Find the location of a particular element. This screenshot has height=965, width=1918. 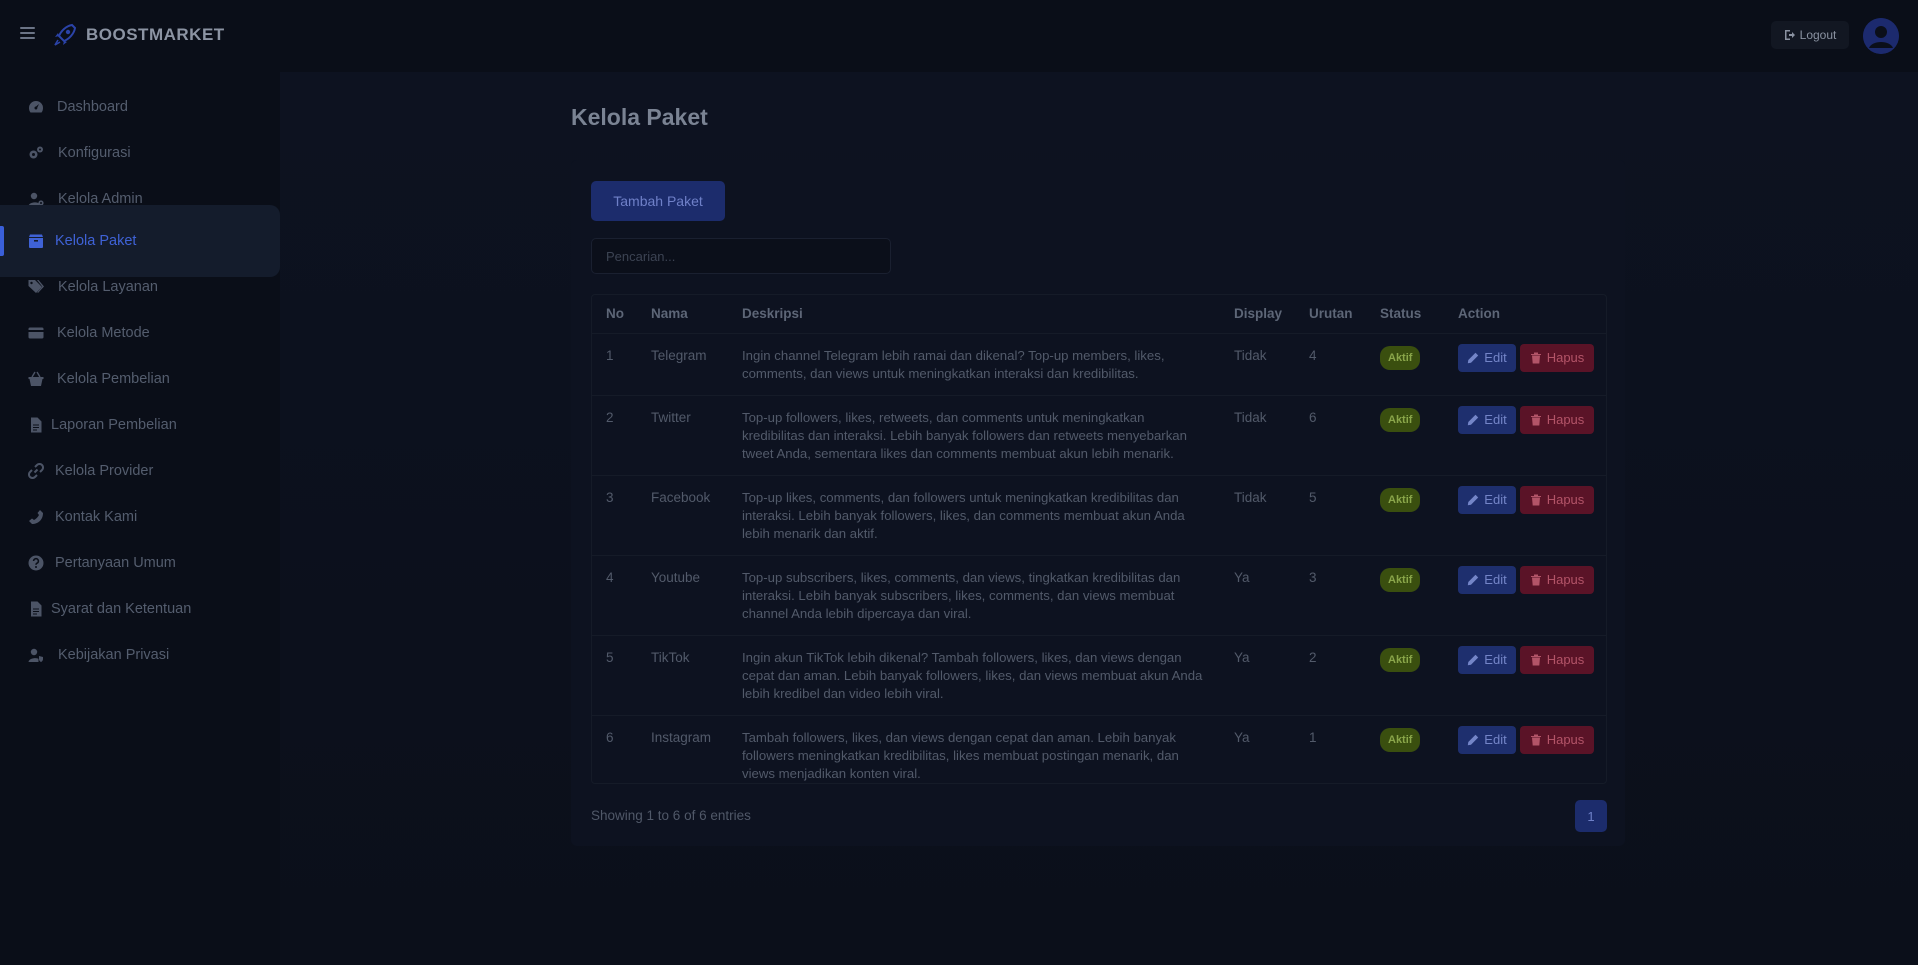

top-bar: BOOSTMARKET Logout is located at coordinates (959, 36).